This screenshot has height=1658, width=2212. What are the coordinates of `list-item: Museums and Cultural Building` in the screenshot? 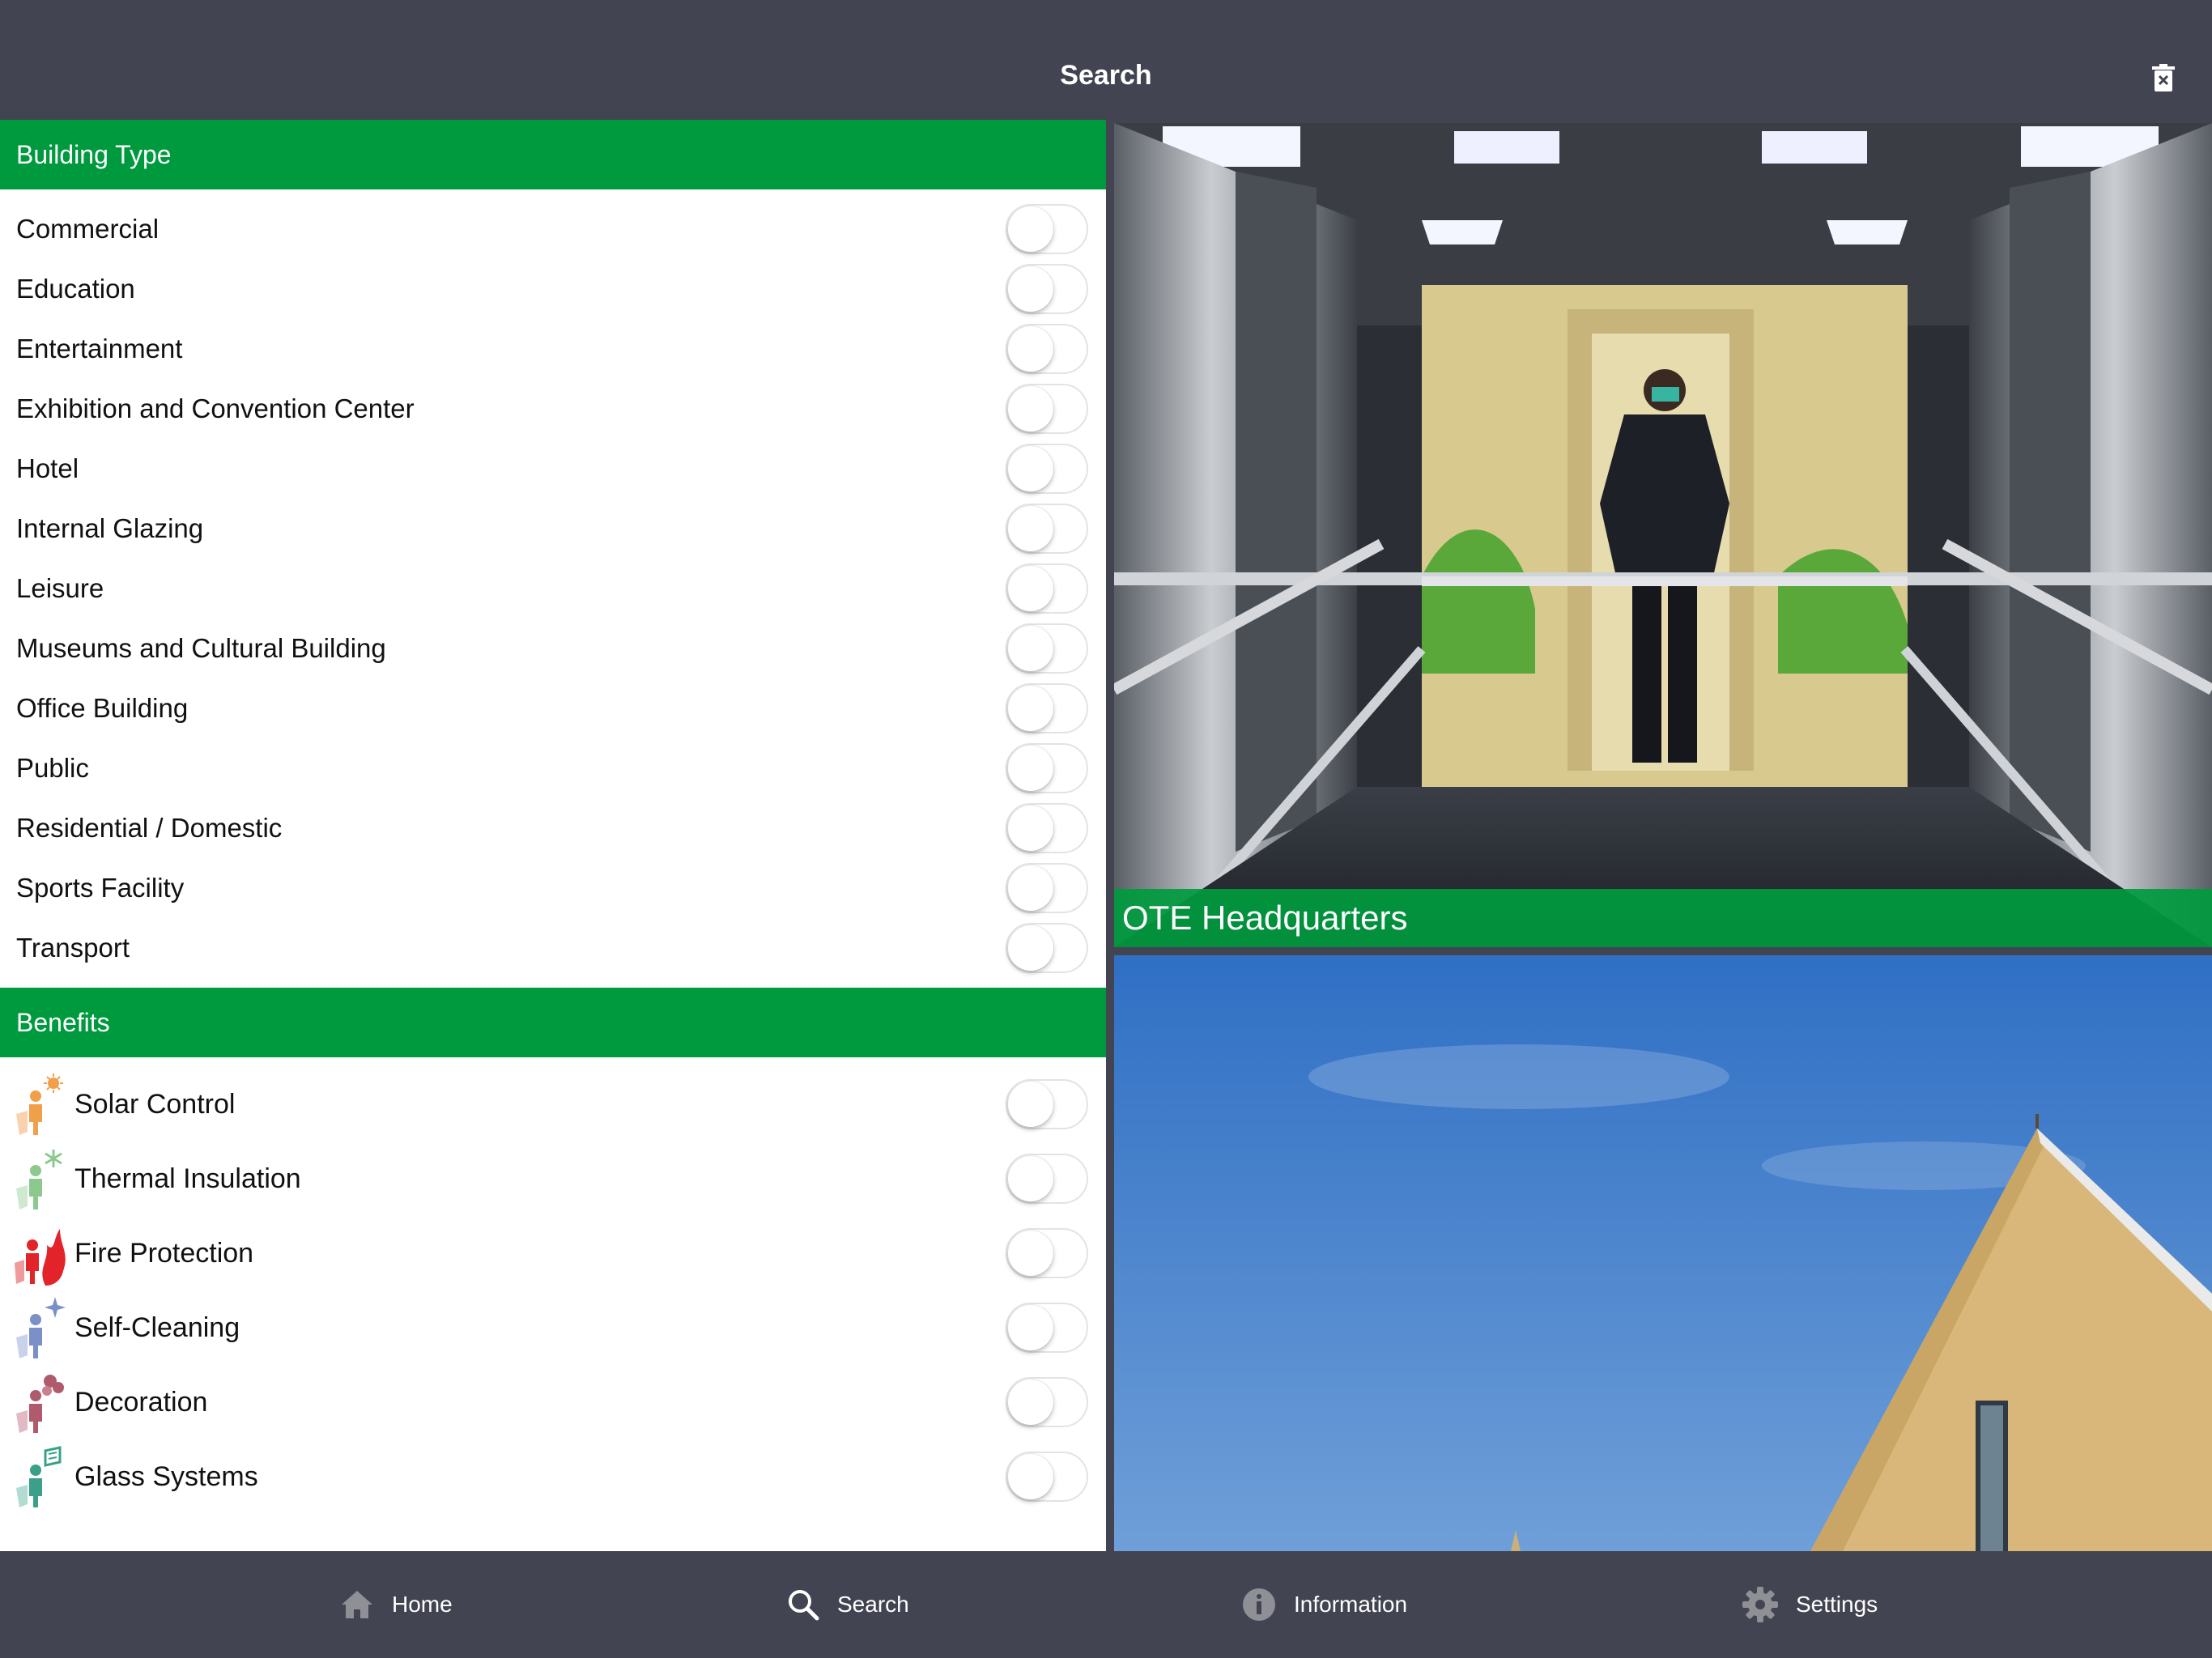 It's located at (553, 648).